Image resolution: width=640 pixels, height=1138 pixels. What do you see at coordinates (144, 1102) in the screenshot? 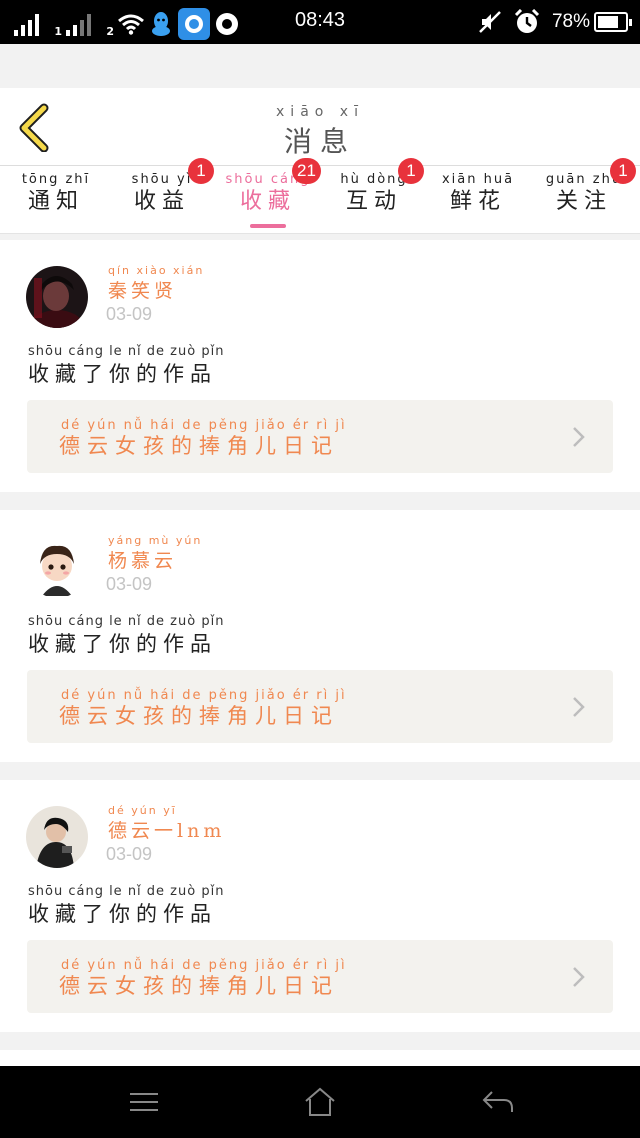
I see `menu-icon` at bounding box center [144, 1102].